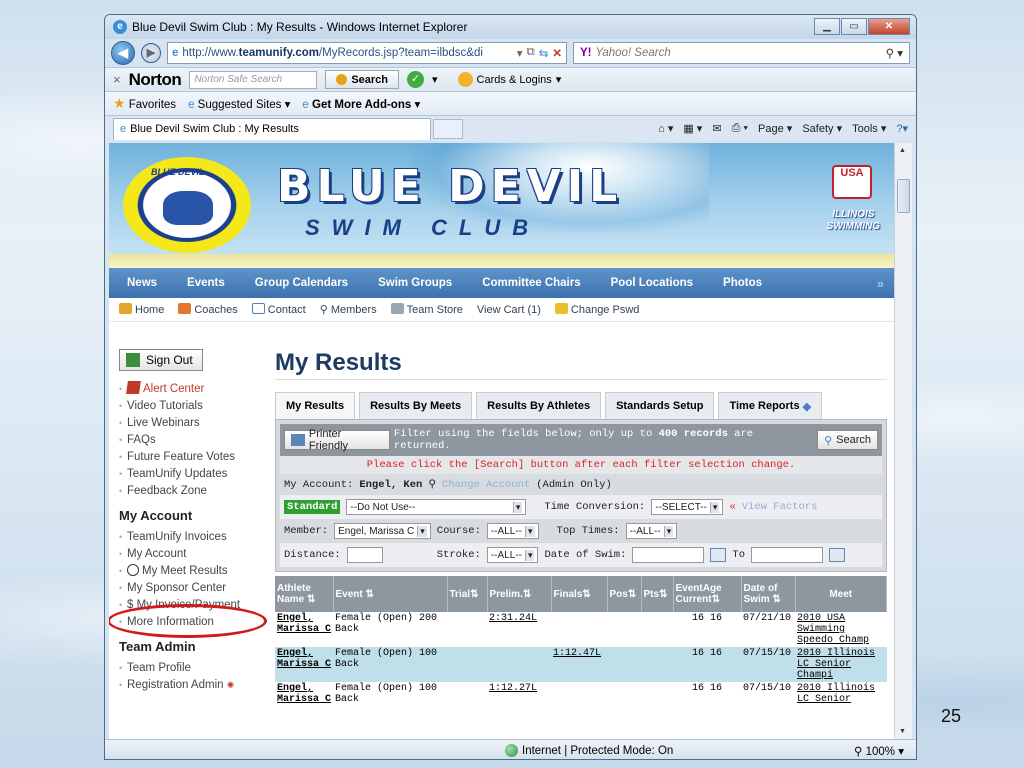  I want to click on maximize-button: ▭, so click(854, 26).